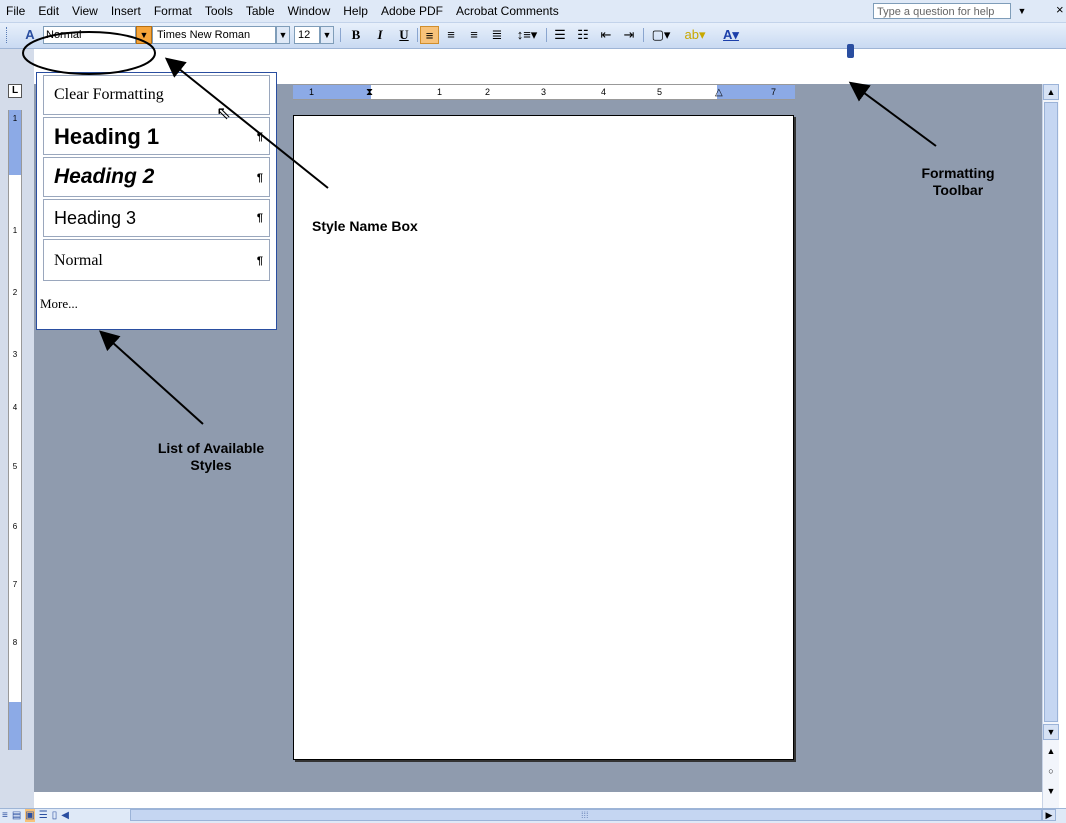 This screenshot has height=823, width=1066. I want to click on outline-view-icon: ☰, so click(43, 815).